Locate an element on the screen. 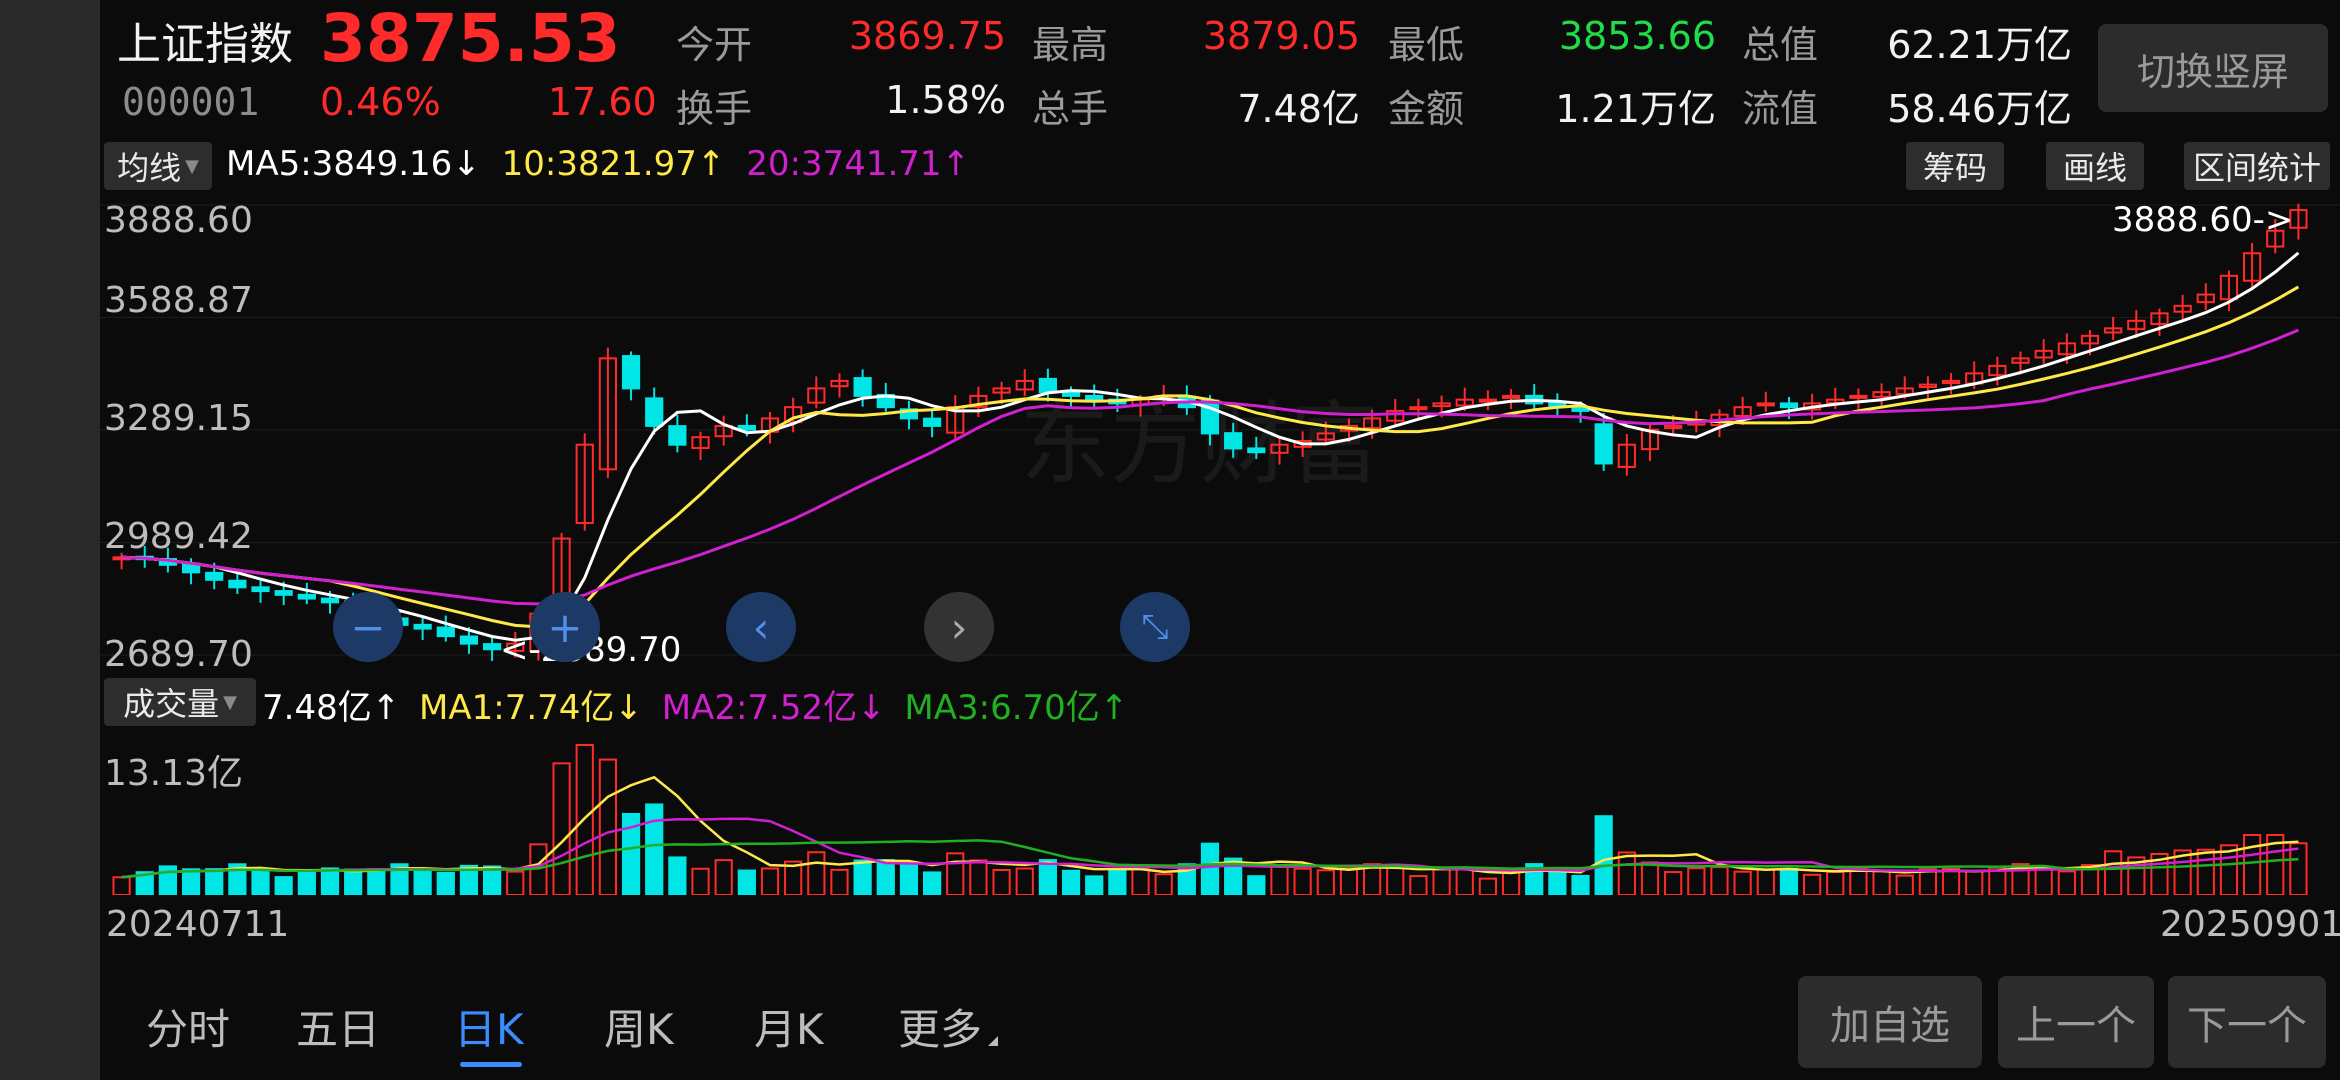 The height and width of the screenshot is (1080, 2340). stat-turnover-label: 换手 is located at coordinates (714, 109).